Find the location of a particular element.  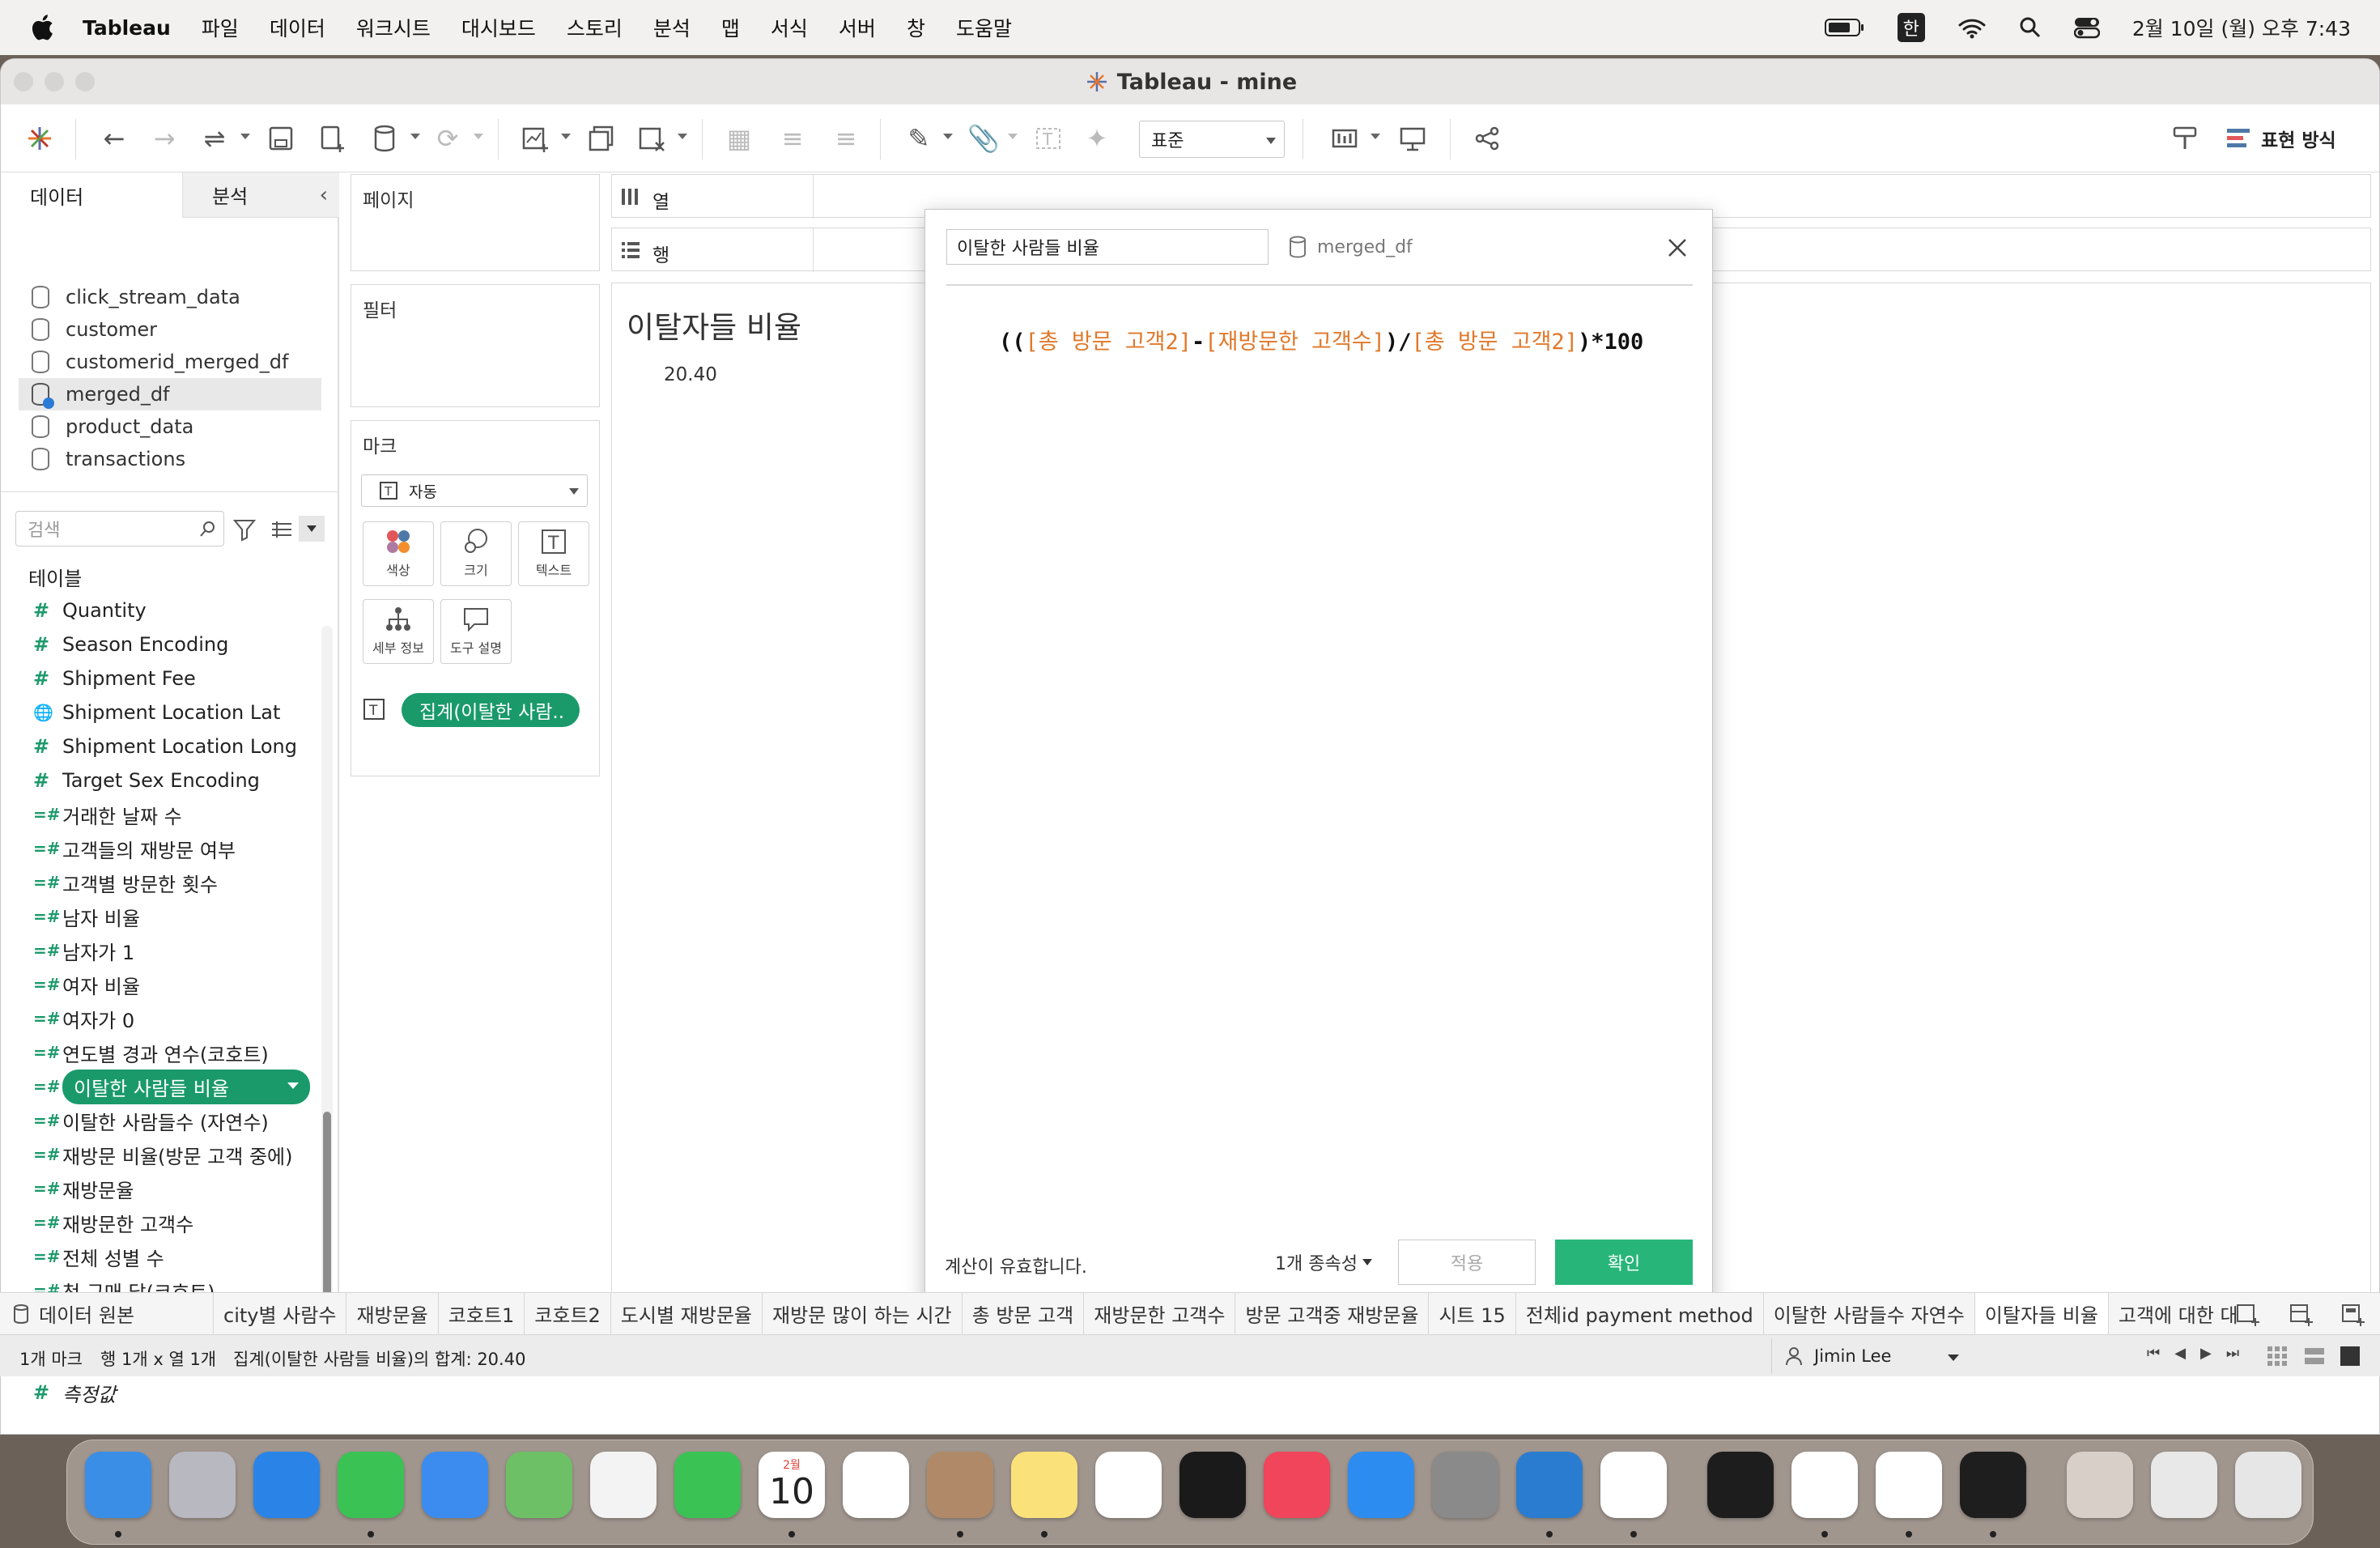

field-search-input: 검색 is located at coordinates (119, 529).